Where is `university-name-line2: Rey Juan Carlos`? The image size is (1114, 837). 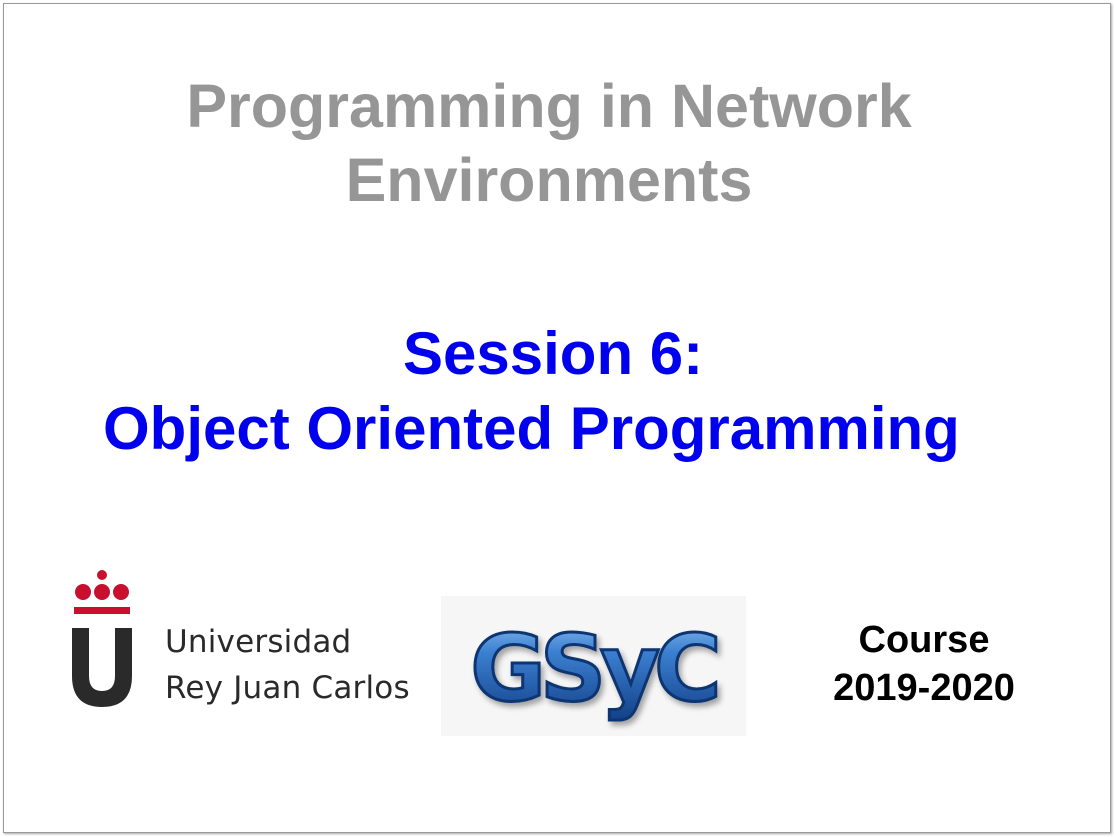
university-name-line2: Rey Juan Carlos is located at coordinates (287, 688).